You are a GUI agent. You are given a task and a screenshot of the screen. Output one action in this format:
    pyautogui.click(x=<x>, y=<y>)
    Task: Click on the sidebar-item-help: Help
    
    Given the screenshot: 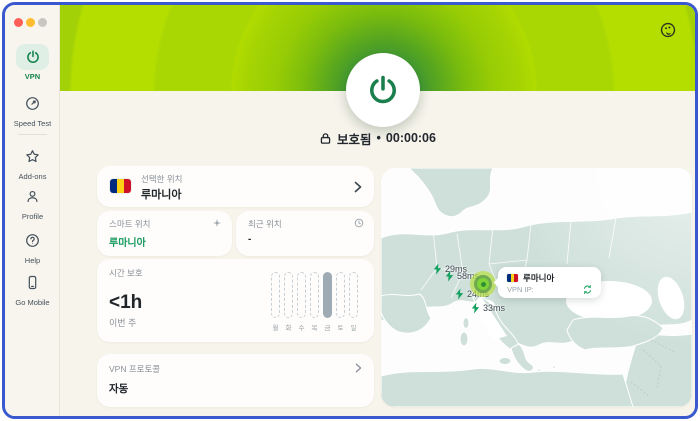 What is the action you would take?
    pyautogui.click(x=32, y=246)
    